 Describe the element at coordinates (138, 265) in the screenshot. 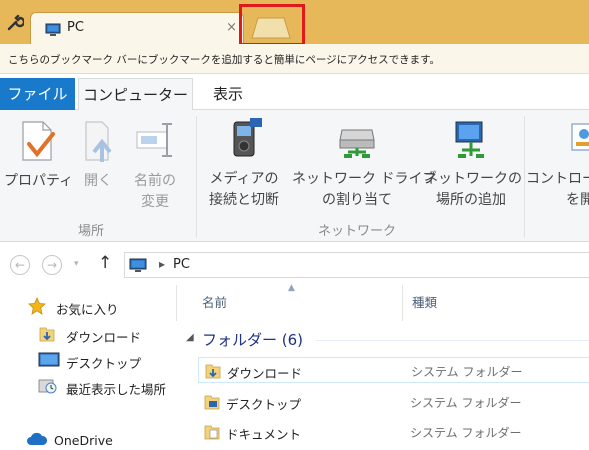

I see `pc-icon` at that location.